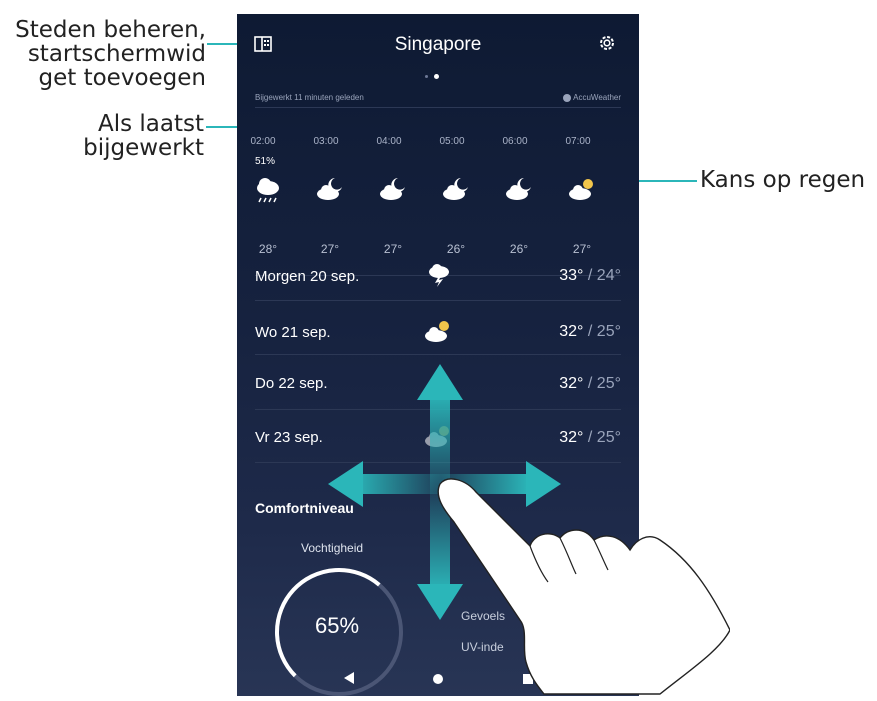 Image resolution: width=877 pixels, height=701 pixels. I want to click on hour-time: 03:00, so click(326, 141).